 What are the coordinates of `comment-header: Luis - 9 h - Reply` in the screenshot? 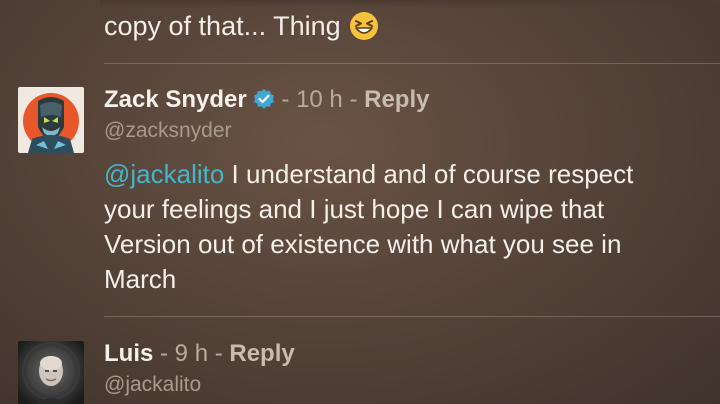 It's located at (199, 354).